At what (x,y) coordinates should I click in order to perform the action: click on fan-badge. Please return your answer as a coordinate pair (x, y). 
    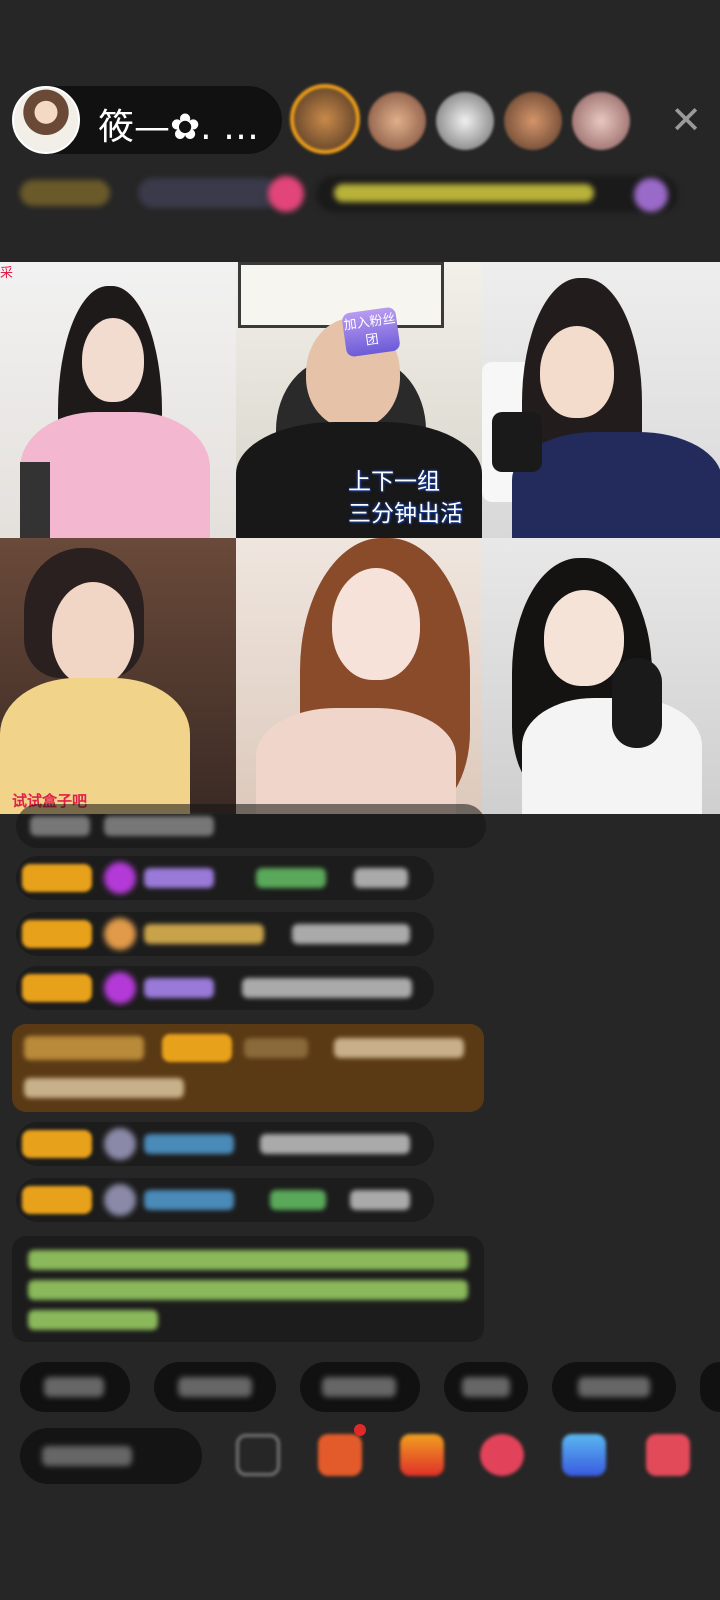
    Looking at the image, I should click on (208, 193).